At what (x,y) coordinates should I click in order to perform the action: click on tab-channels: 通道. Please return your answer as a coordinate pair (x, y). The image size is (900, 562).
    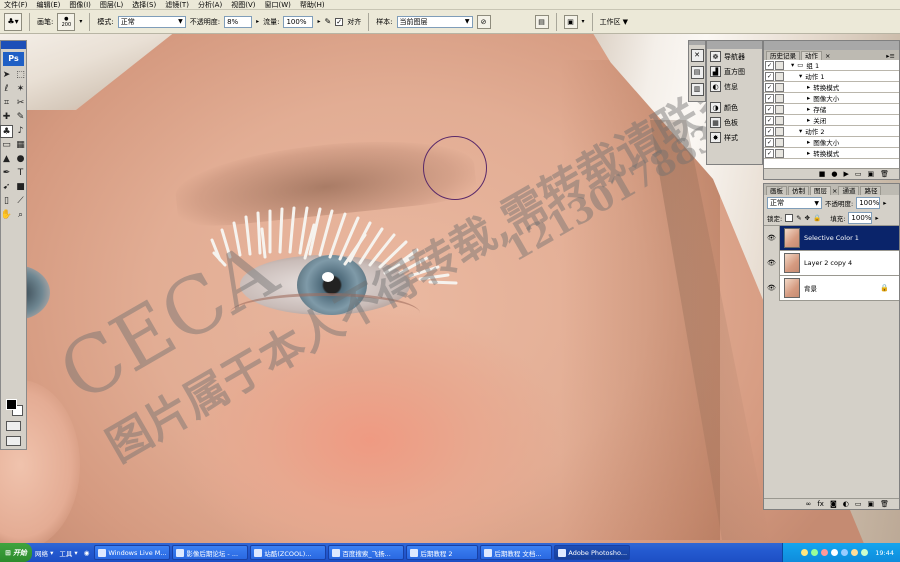
    Looking at the image, I should click on (849, 190).